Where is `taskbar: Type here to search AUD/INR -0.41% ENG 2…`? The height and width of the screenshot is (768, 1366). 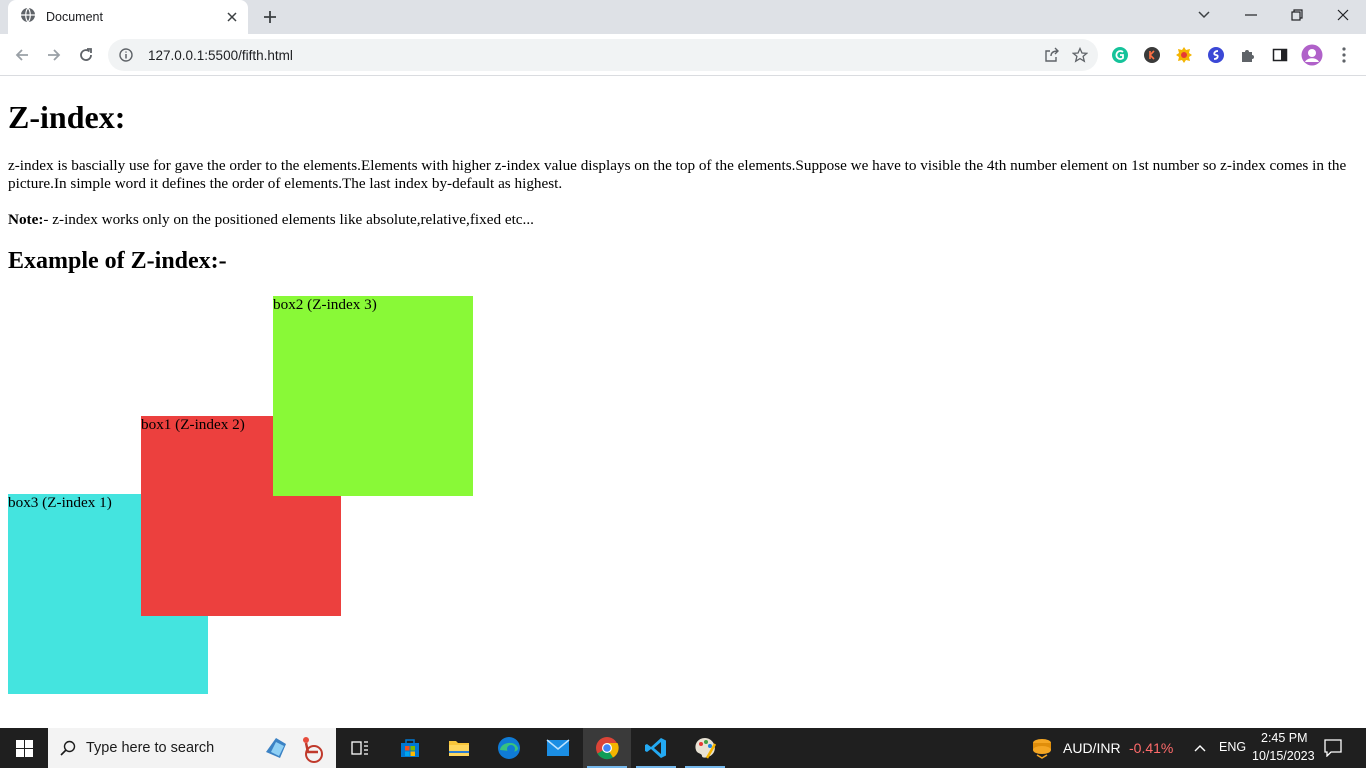 taskbar: Type here to search AUD/INR -0.41% ENG 2… is located at coordinates (683, 748).